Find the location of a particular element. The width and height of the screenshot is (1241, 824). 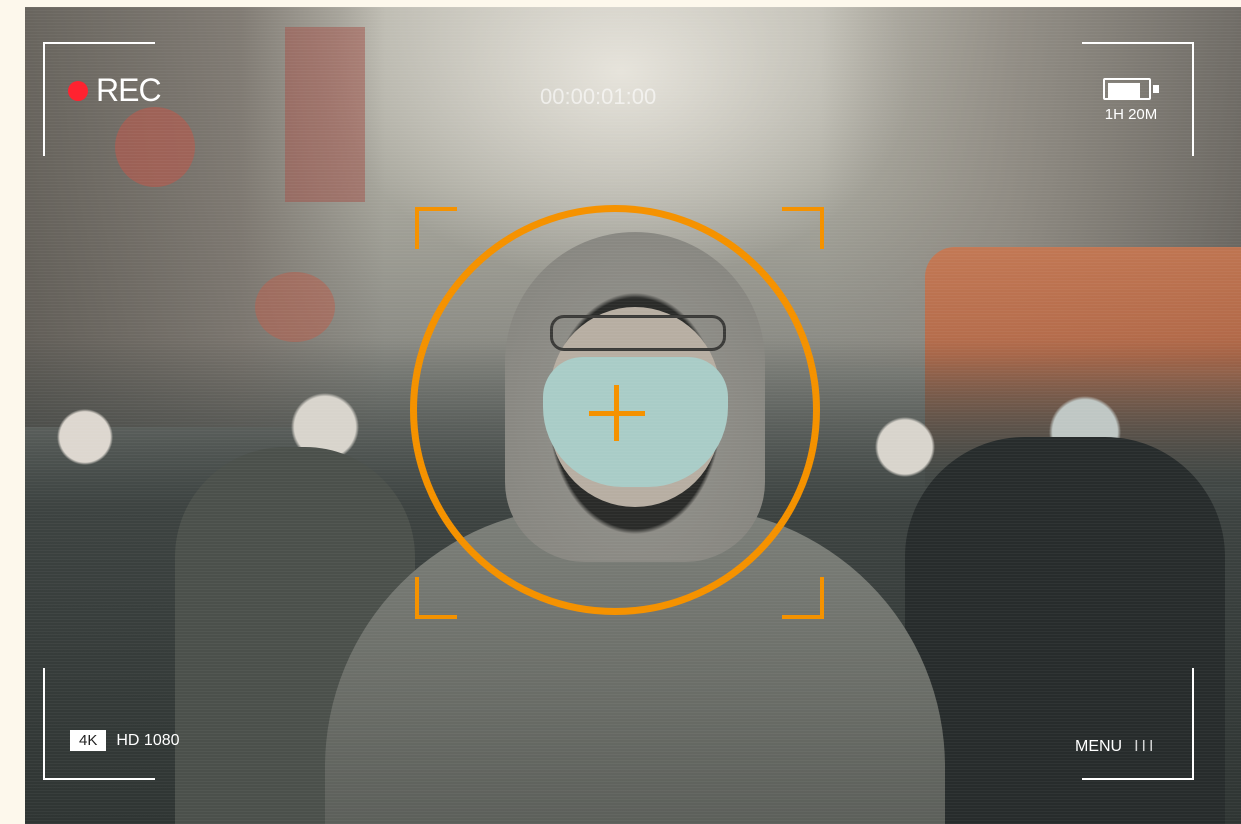

focus-bracket-top-right is located at coordinates (803, 228).